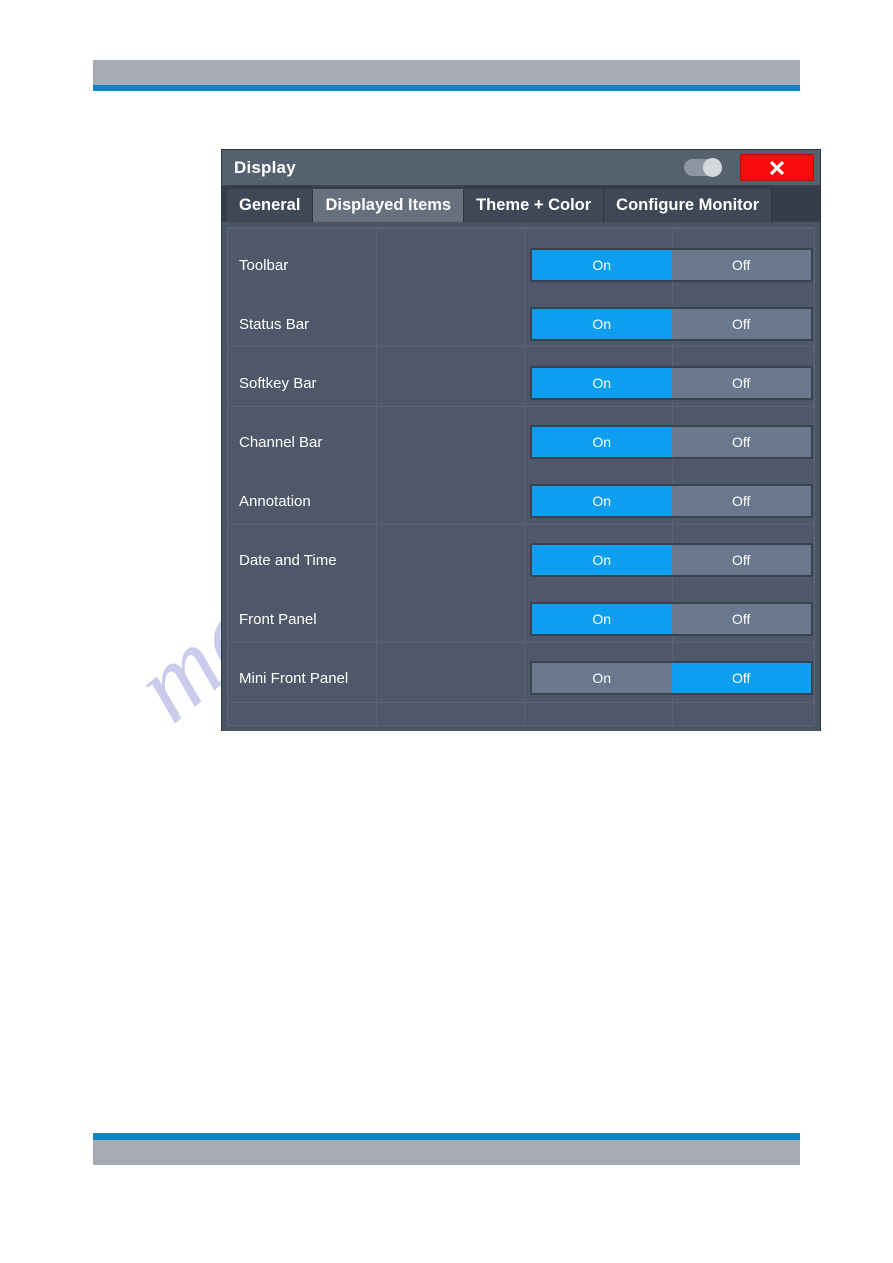 This screenshot has width=893, height=1263. Describe the element at coordinates (521, 168) in the screenshot. I see `dialog-titlebar: Display` at that location.